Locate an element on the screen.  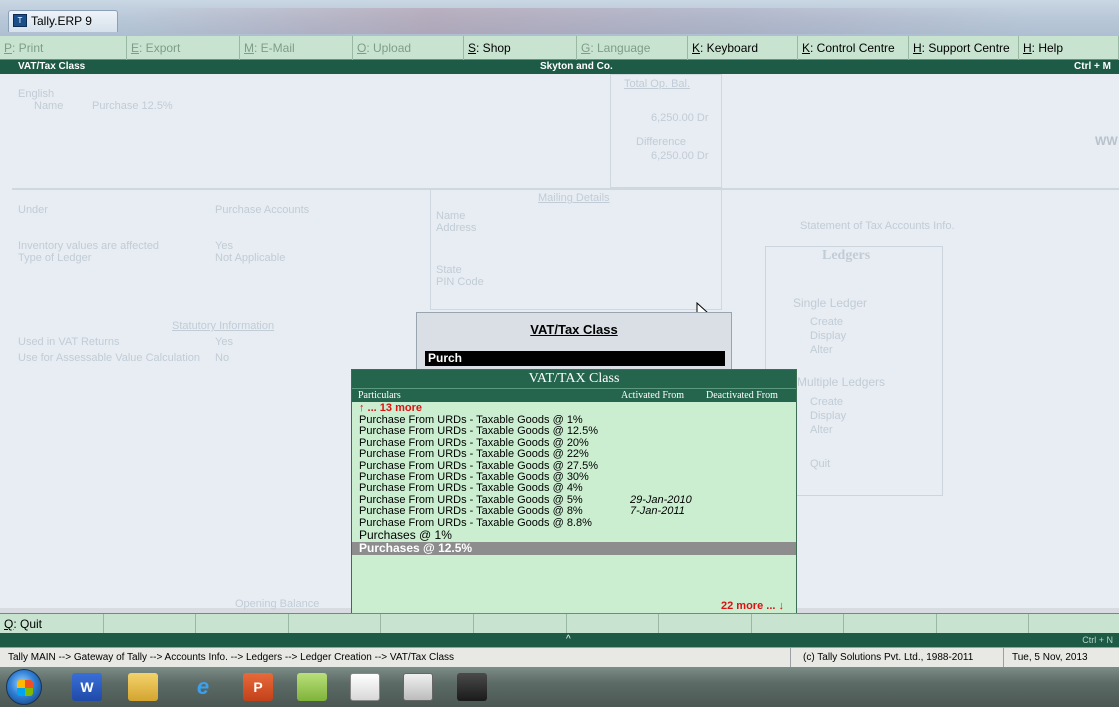
app-tab: T Tally.ERP 9 is located at coordinates (63, 21).